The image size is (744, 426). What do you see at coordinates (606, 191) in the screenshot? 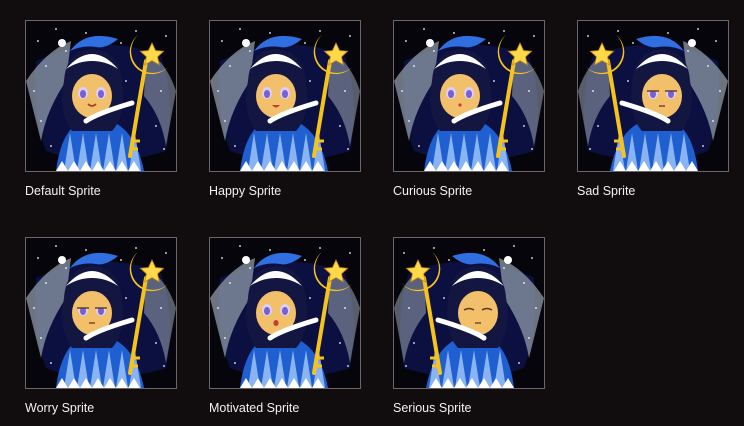
I see `sprite-label: Sad Sprite` at bounding box center [606, 191].